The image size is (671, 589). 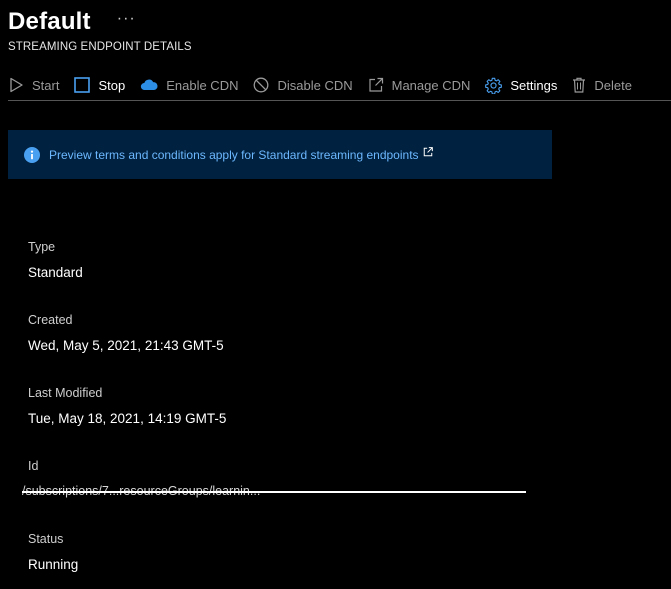 I want to click on page-header: Default ··· STREAMING ENDPOINT DETAILS, so click(x=100, y=30).